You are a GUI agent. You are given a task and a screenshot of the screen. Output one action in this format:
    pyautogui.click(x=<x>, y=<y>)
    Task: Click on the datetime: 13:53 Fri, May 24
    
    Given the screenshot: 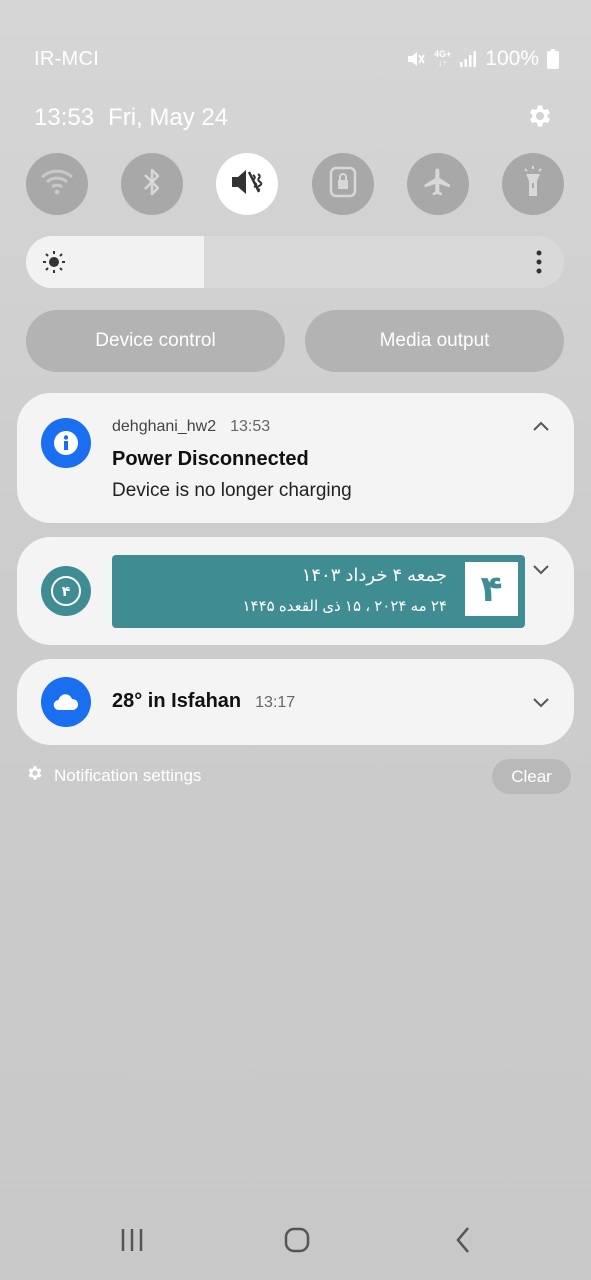 What is the action you would take?
    pyautogui.click(x=131, y=118)
    